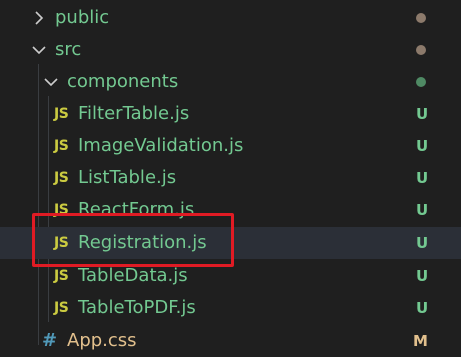 The width and height of the screenshot is (461, 357). Describe the element at coordinates (420, 341) in the screenshot. I see `git-status-badge: M` at that location.